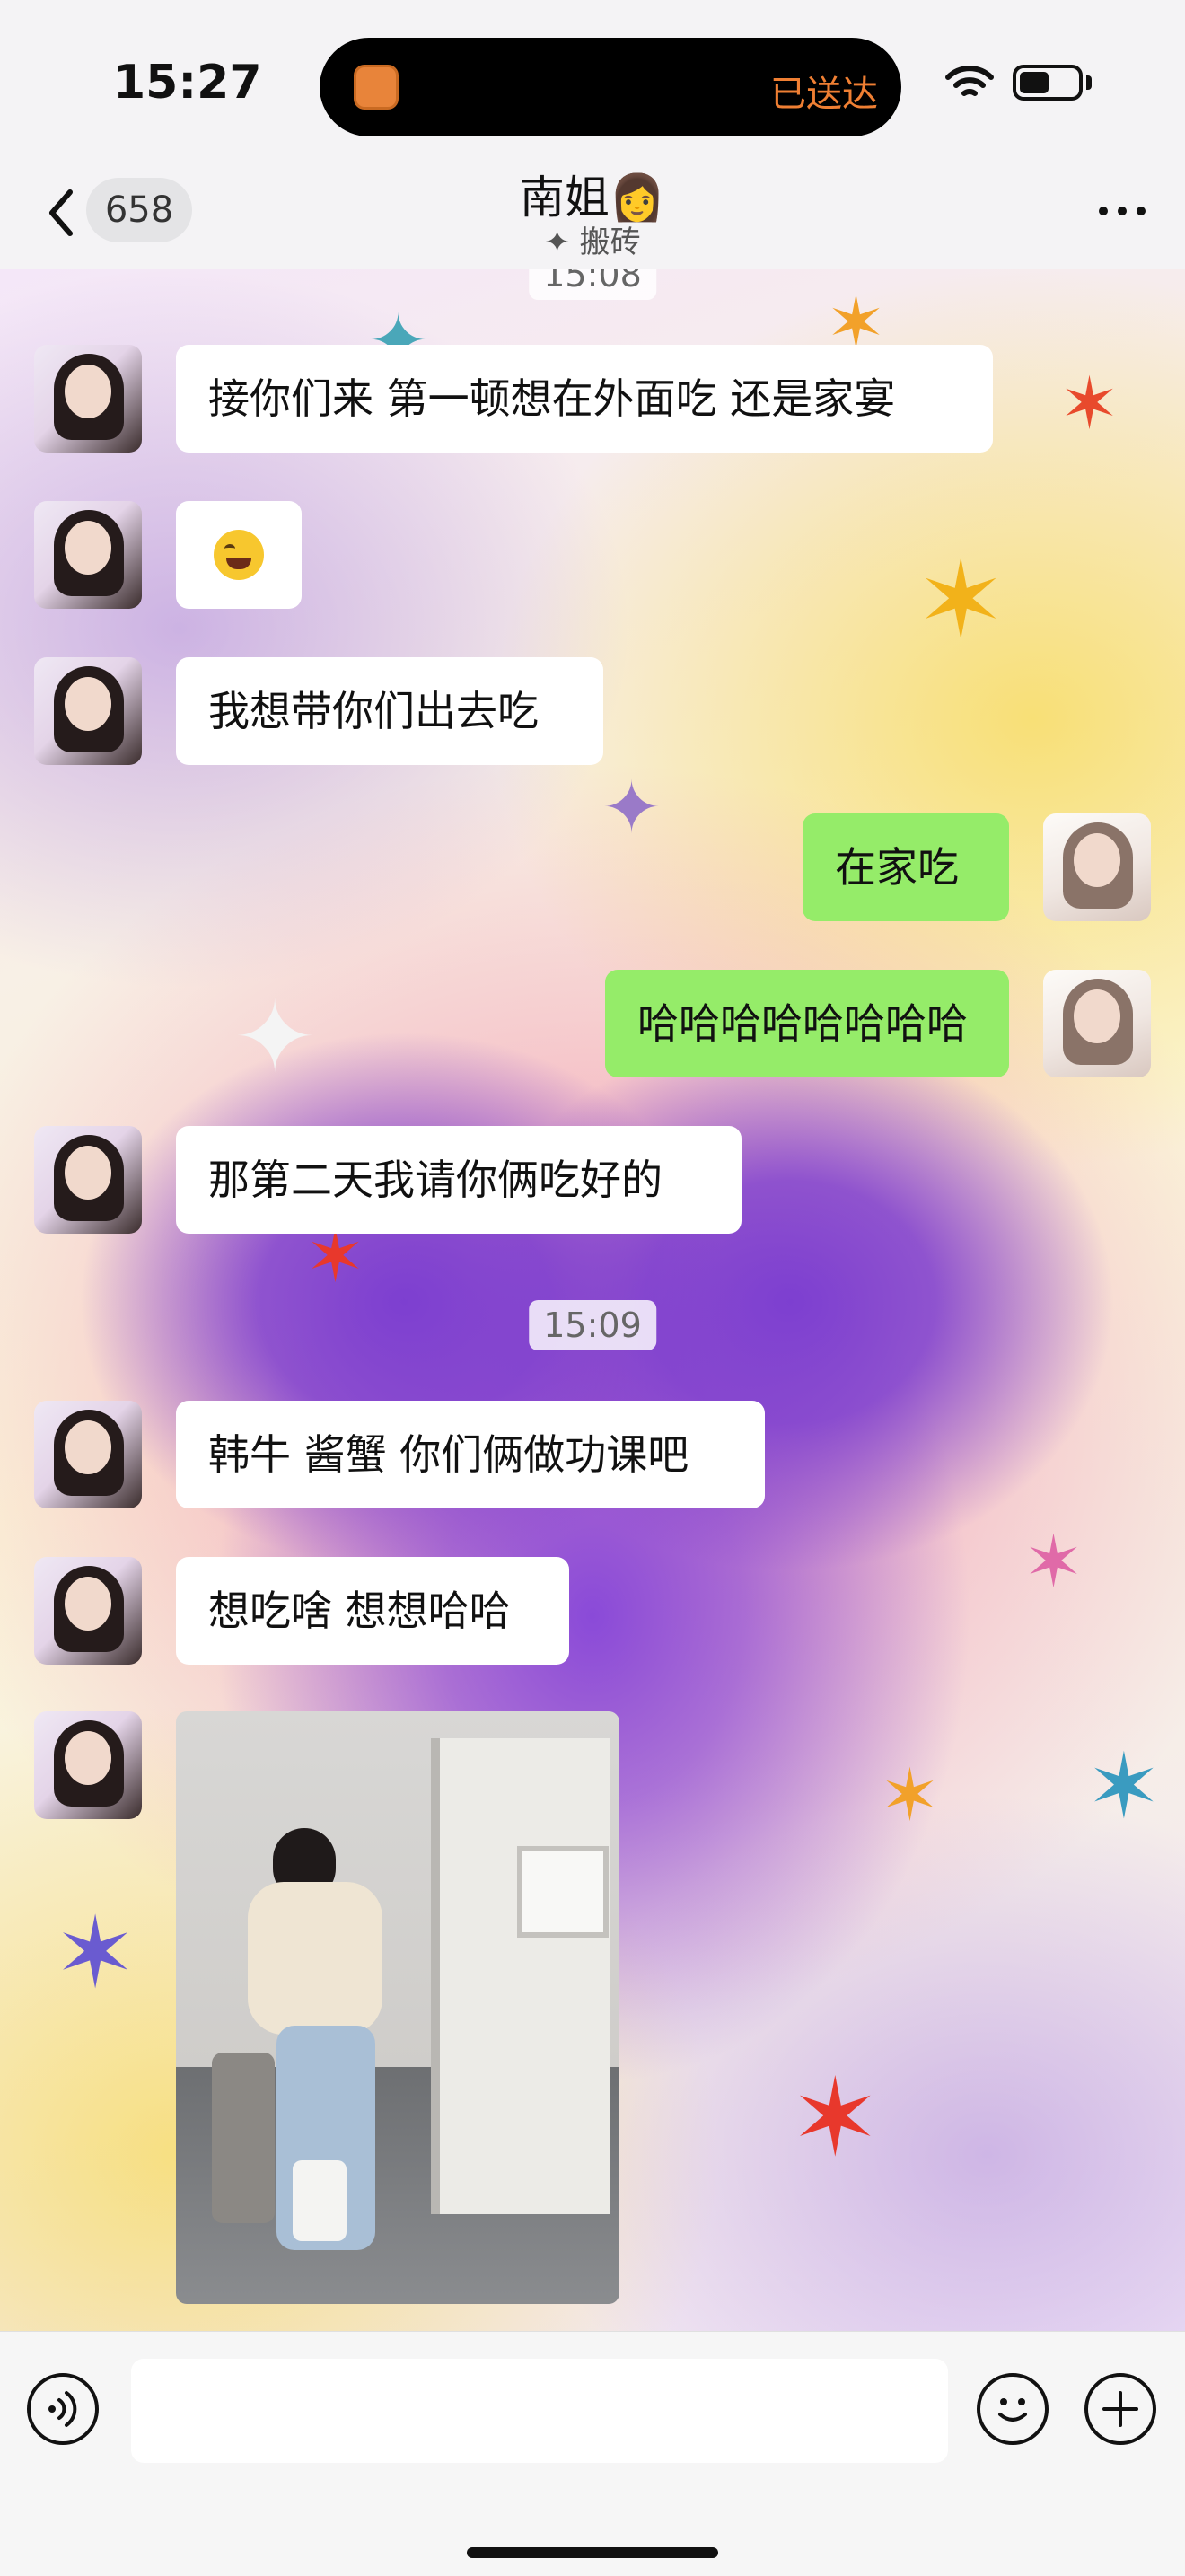  I want to click on app-icon, so click(376, 87).